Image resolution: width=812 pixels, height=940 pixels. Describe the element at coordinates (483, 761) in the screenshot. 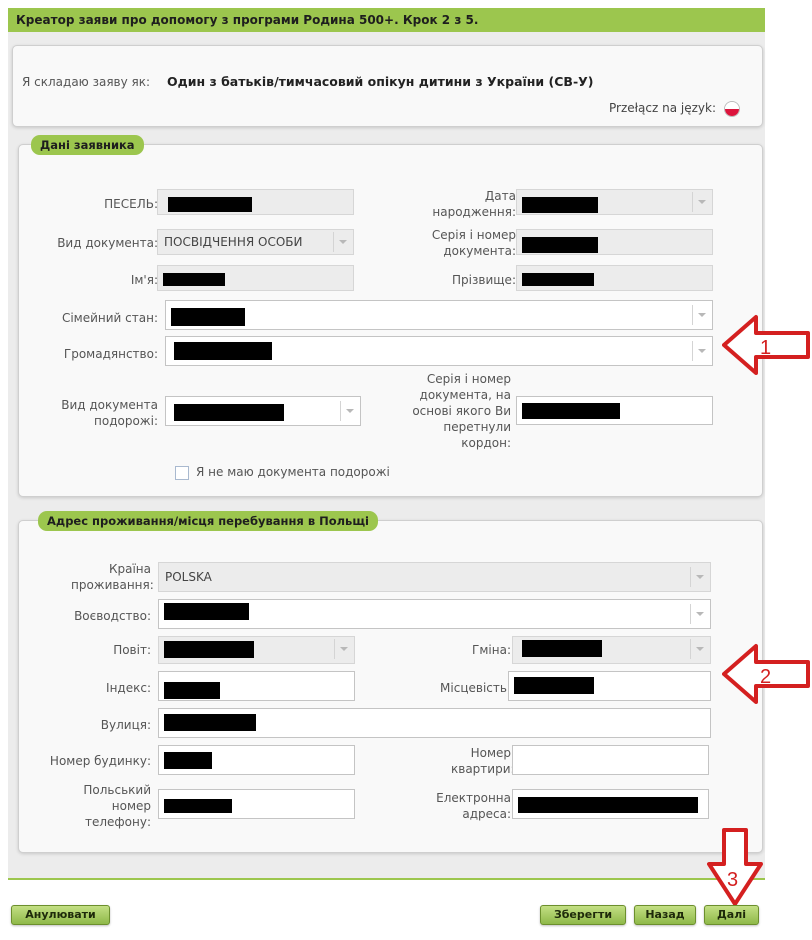

I see `apartment-label: Номер квартири:` at that location.